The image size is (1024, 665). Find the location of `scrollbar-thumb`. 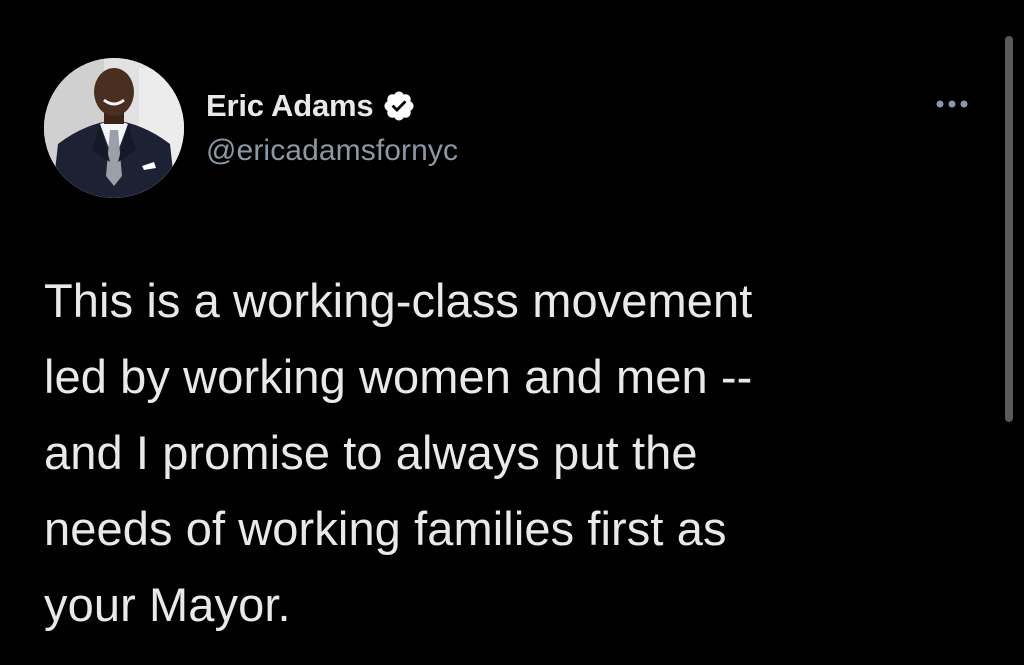

scrollbar-thumb is located at coordinates (1009, 229).